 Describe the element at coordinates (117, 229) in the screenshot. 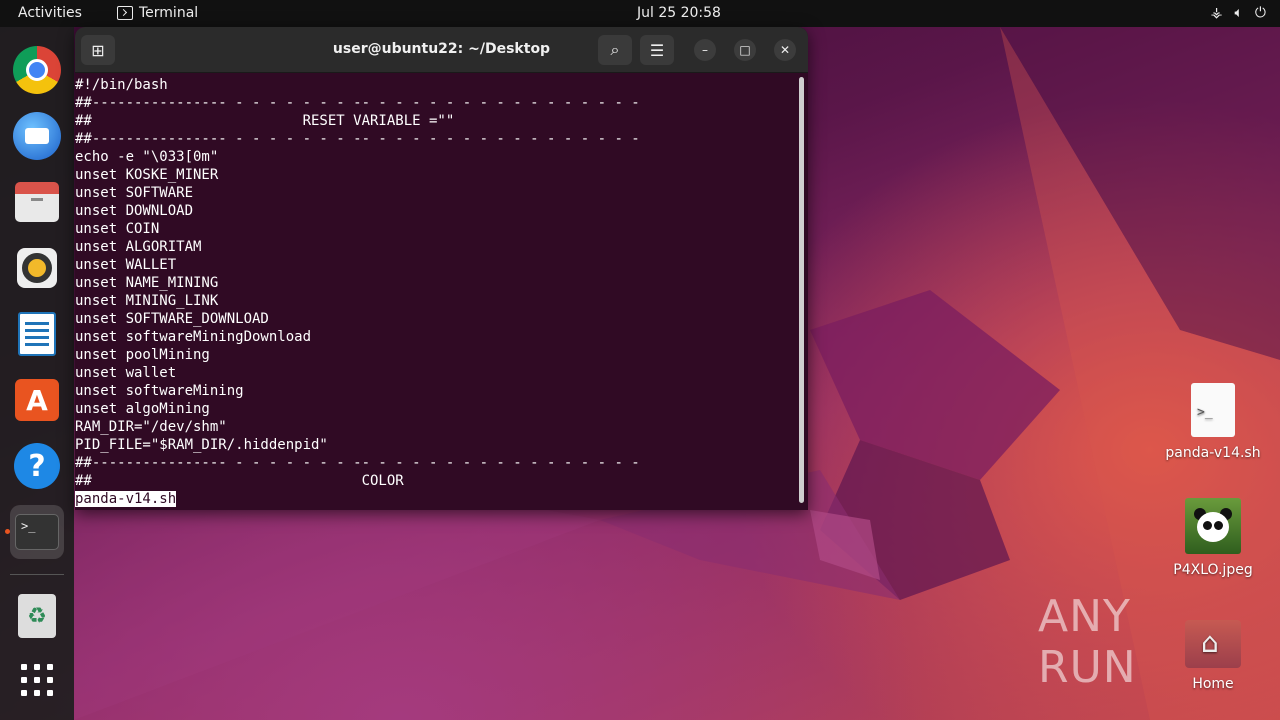

I see `terminal-line: unset COIN` at that location.